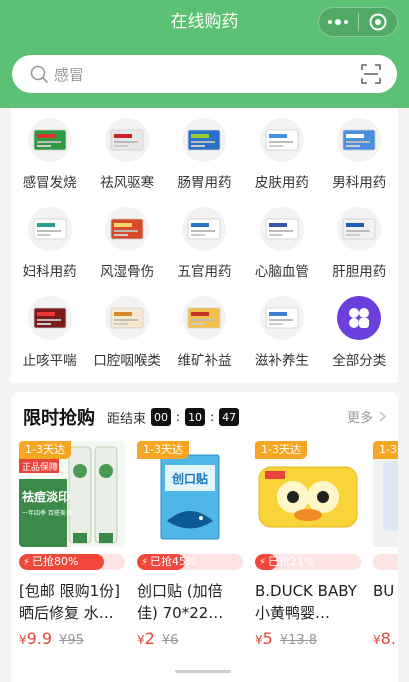  I want to click on sold-progress-label: ⚡ 已抢45%, so click(169, 561).